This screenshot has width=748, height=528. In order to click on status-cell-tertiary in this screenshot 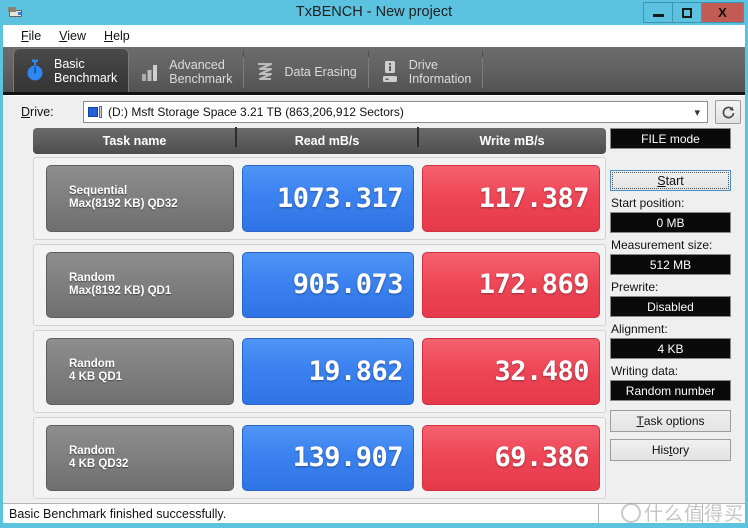, I will do `click(723, 513)`.